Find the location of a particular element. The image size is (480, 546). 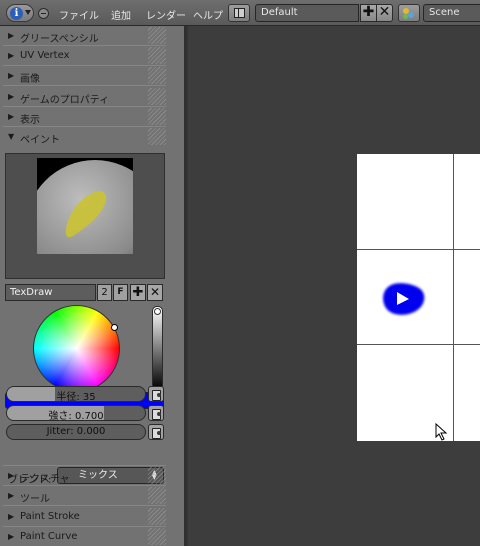

info-icon: i is located at coordinates (16, 13).